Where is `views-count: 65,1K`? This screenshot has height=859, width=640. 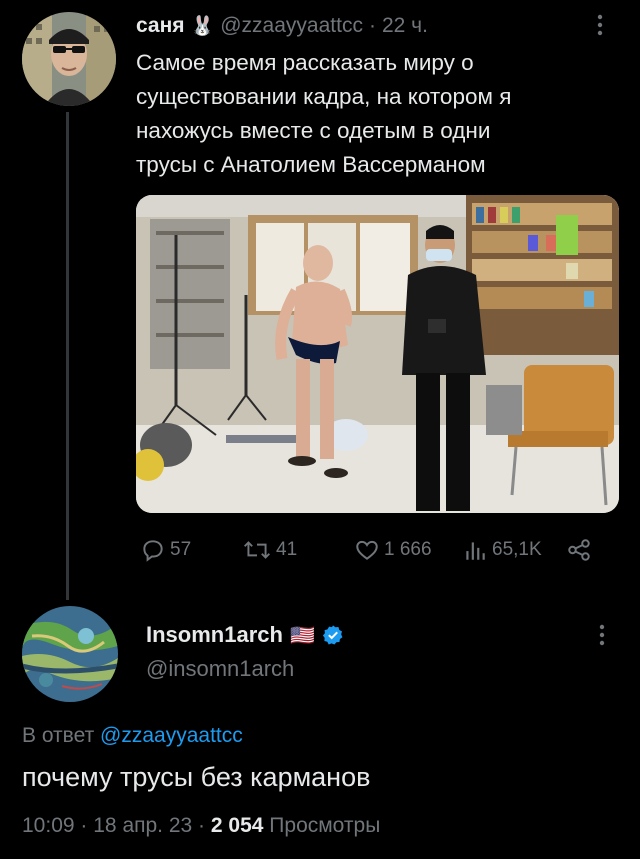
views-count: 65,1K is located at coordinates (517, 549).